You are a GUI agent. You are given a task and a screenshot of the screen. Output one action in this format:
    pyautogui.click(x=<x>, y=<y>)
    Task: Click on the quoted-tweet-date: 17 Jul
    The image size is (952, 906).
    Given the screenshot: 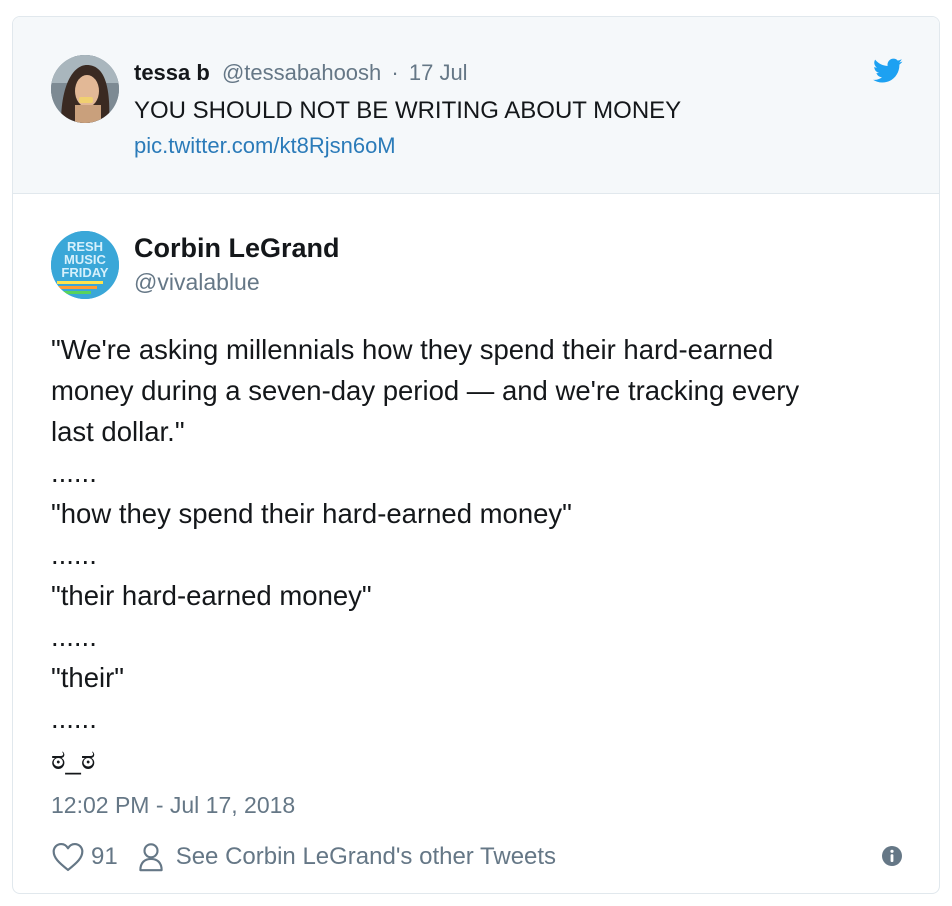 What is the action you would take?
    pyautogui.click(x=438, y=72)
    